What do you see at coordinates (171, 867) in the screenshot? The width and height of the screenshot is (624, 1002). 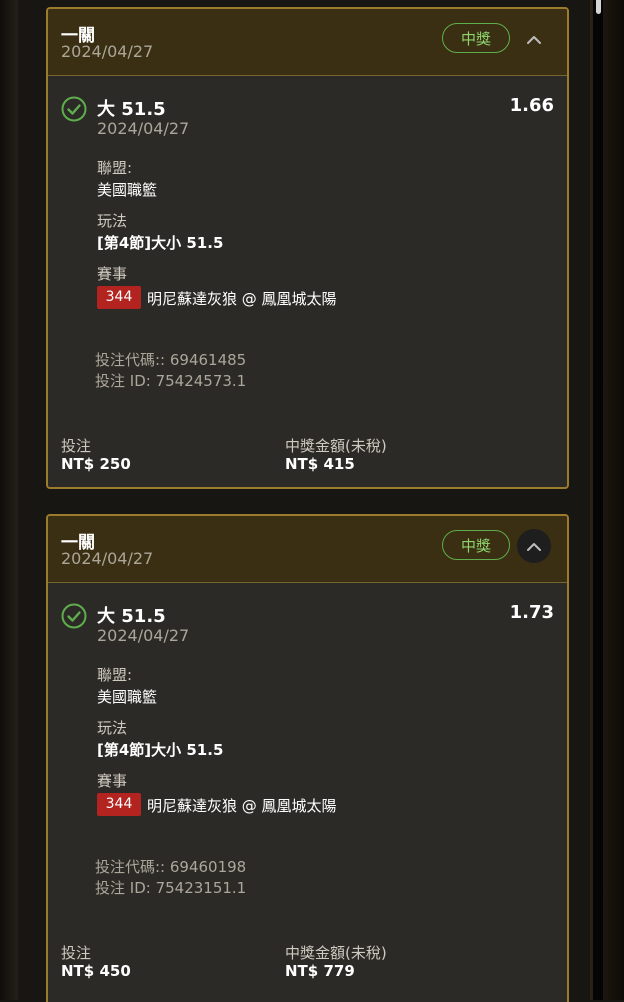 I see `bet-code: 投注代碼:: 69460198` at bounding box center [171, 867].